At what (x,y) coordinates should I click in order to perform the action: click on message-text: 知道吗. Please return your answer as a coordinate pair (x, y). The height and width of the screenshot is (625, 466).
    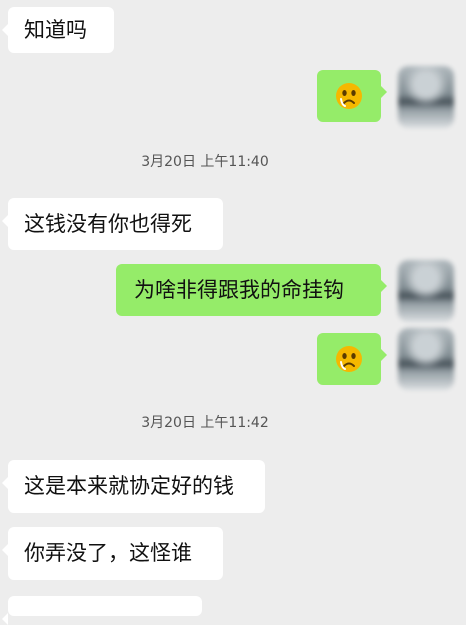
    Looking at the image, I should click on (55, 29).